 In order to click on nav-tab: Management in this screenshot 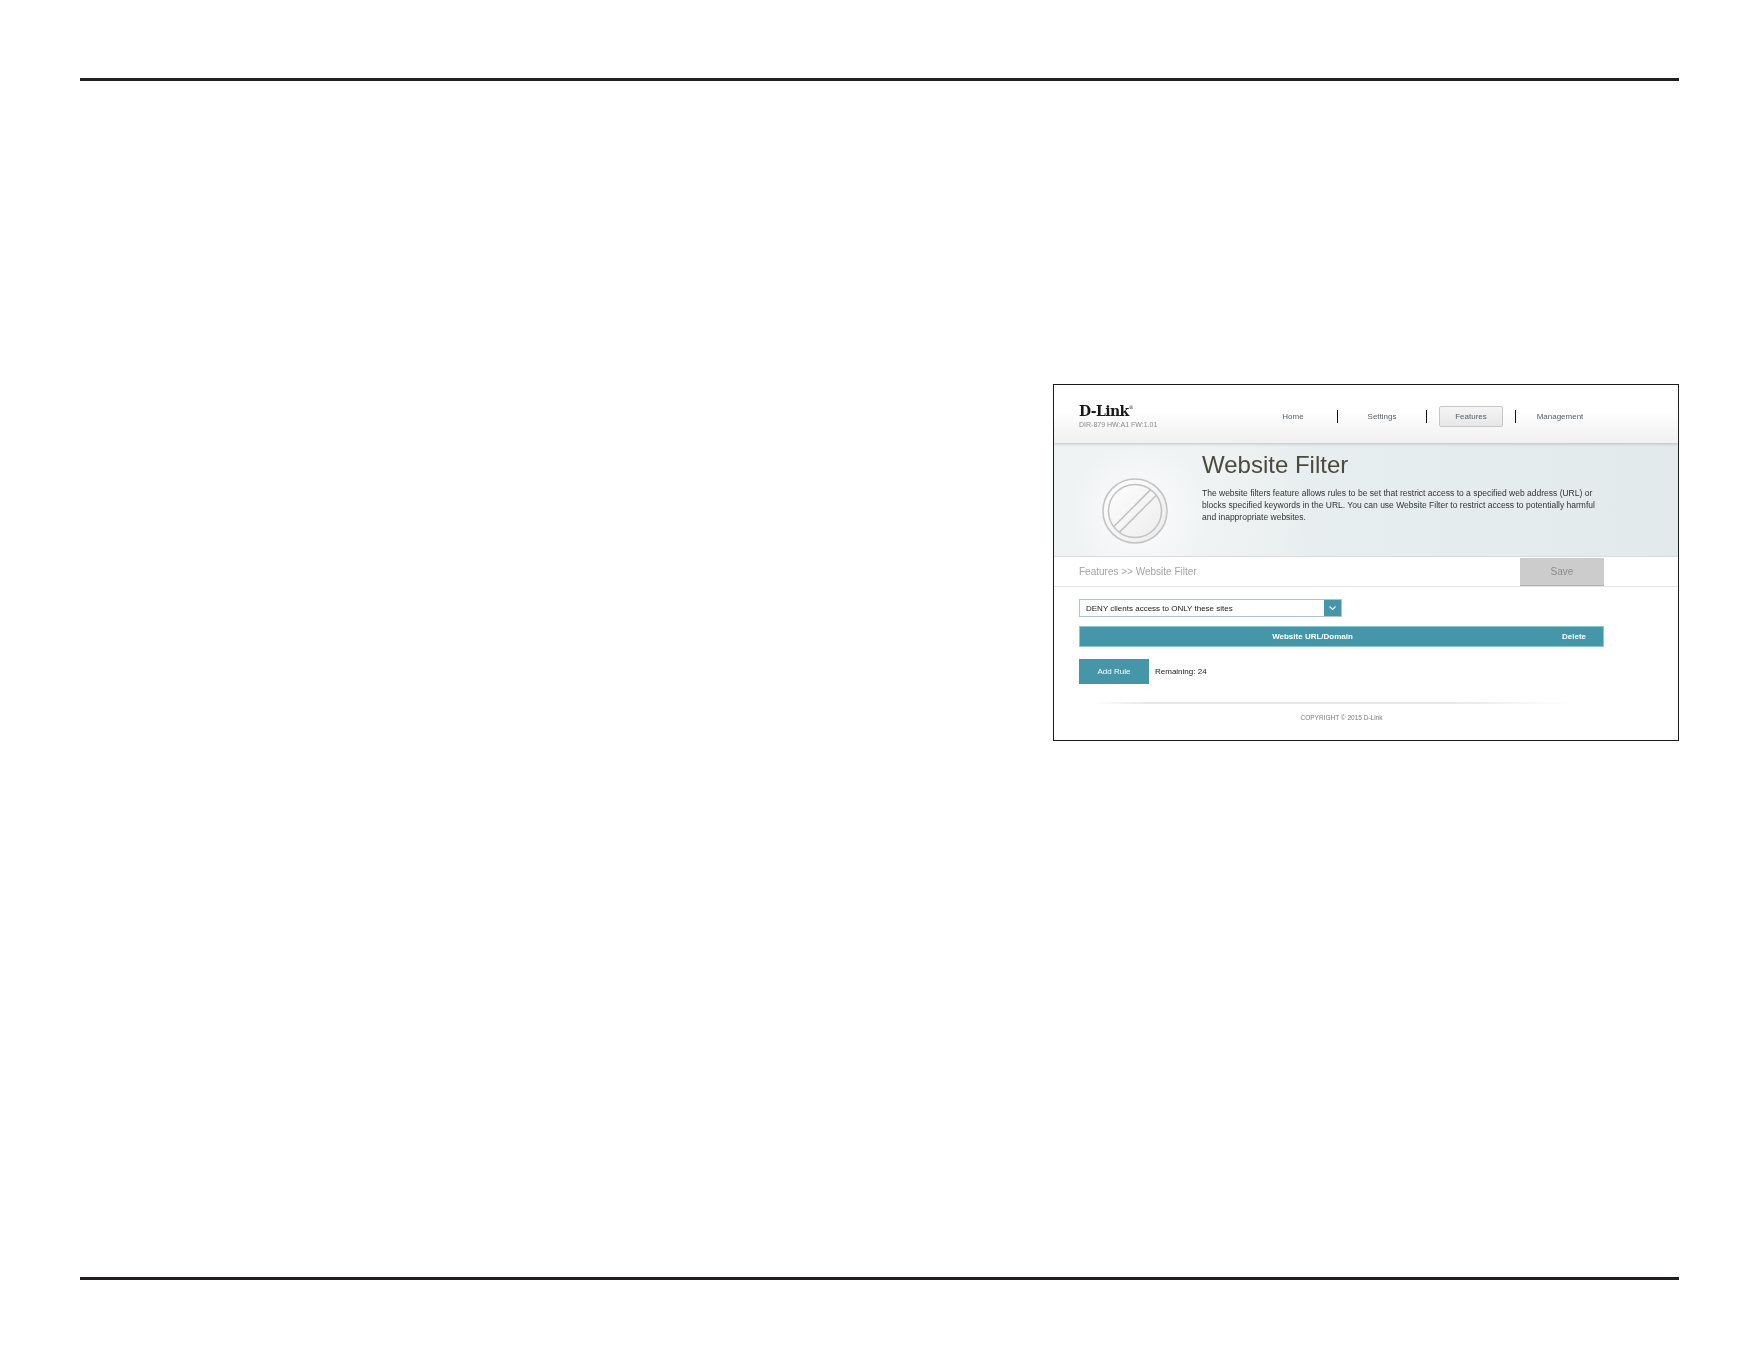, I will do `click(1560, 416)`.